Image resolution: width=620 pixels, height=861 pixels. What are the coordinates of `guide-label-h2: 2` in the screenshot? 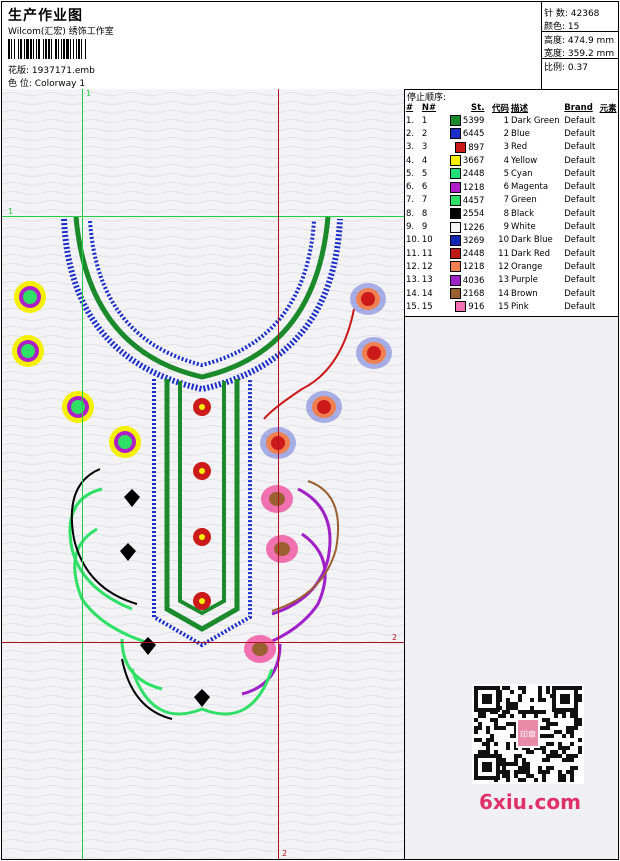 It's located at (395, 637).